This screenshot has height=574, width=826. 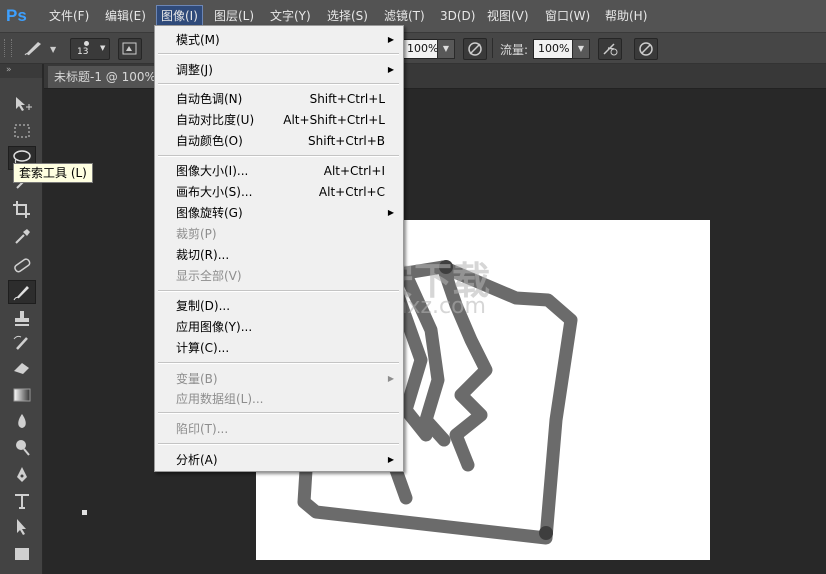 What do you see at coordinates (22, 501) in the screenshot?
I see `type-tool-icon` at bounding box center [22, 501].